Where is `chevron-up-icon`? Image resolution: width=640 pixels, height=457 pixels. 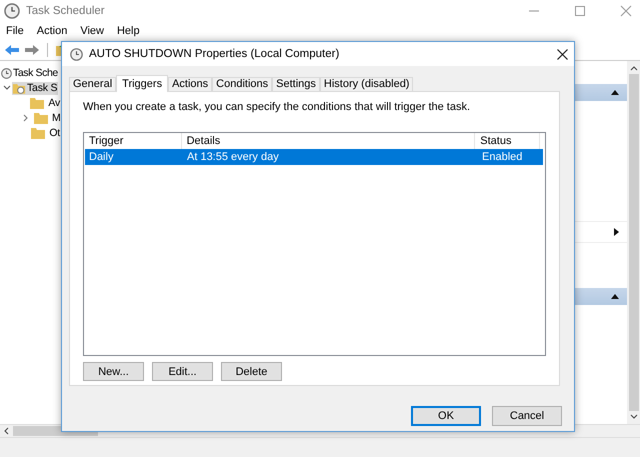 chevron-up-icon is located at coordinates (634, 68).